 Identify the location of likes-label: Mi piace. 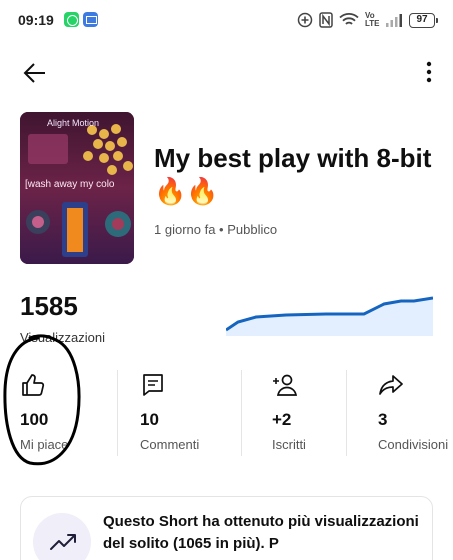
(44, 444).